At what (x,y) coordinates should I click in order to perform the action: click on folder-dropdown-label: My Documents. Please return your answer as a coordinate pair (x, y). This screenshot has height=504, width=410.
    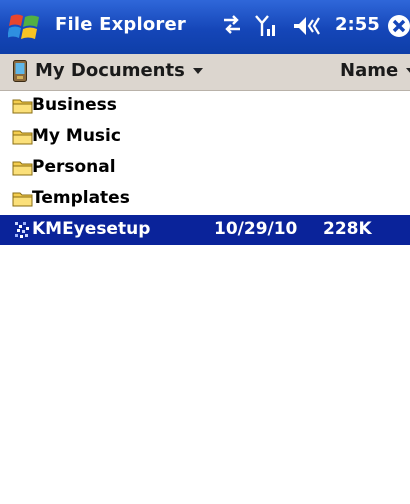
    Looking at the image, I should click on (110, 70).